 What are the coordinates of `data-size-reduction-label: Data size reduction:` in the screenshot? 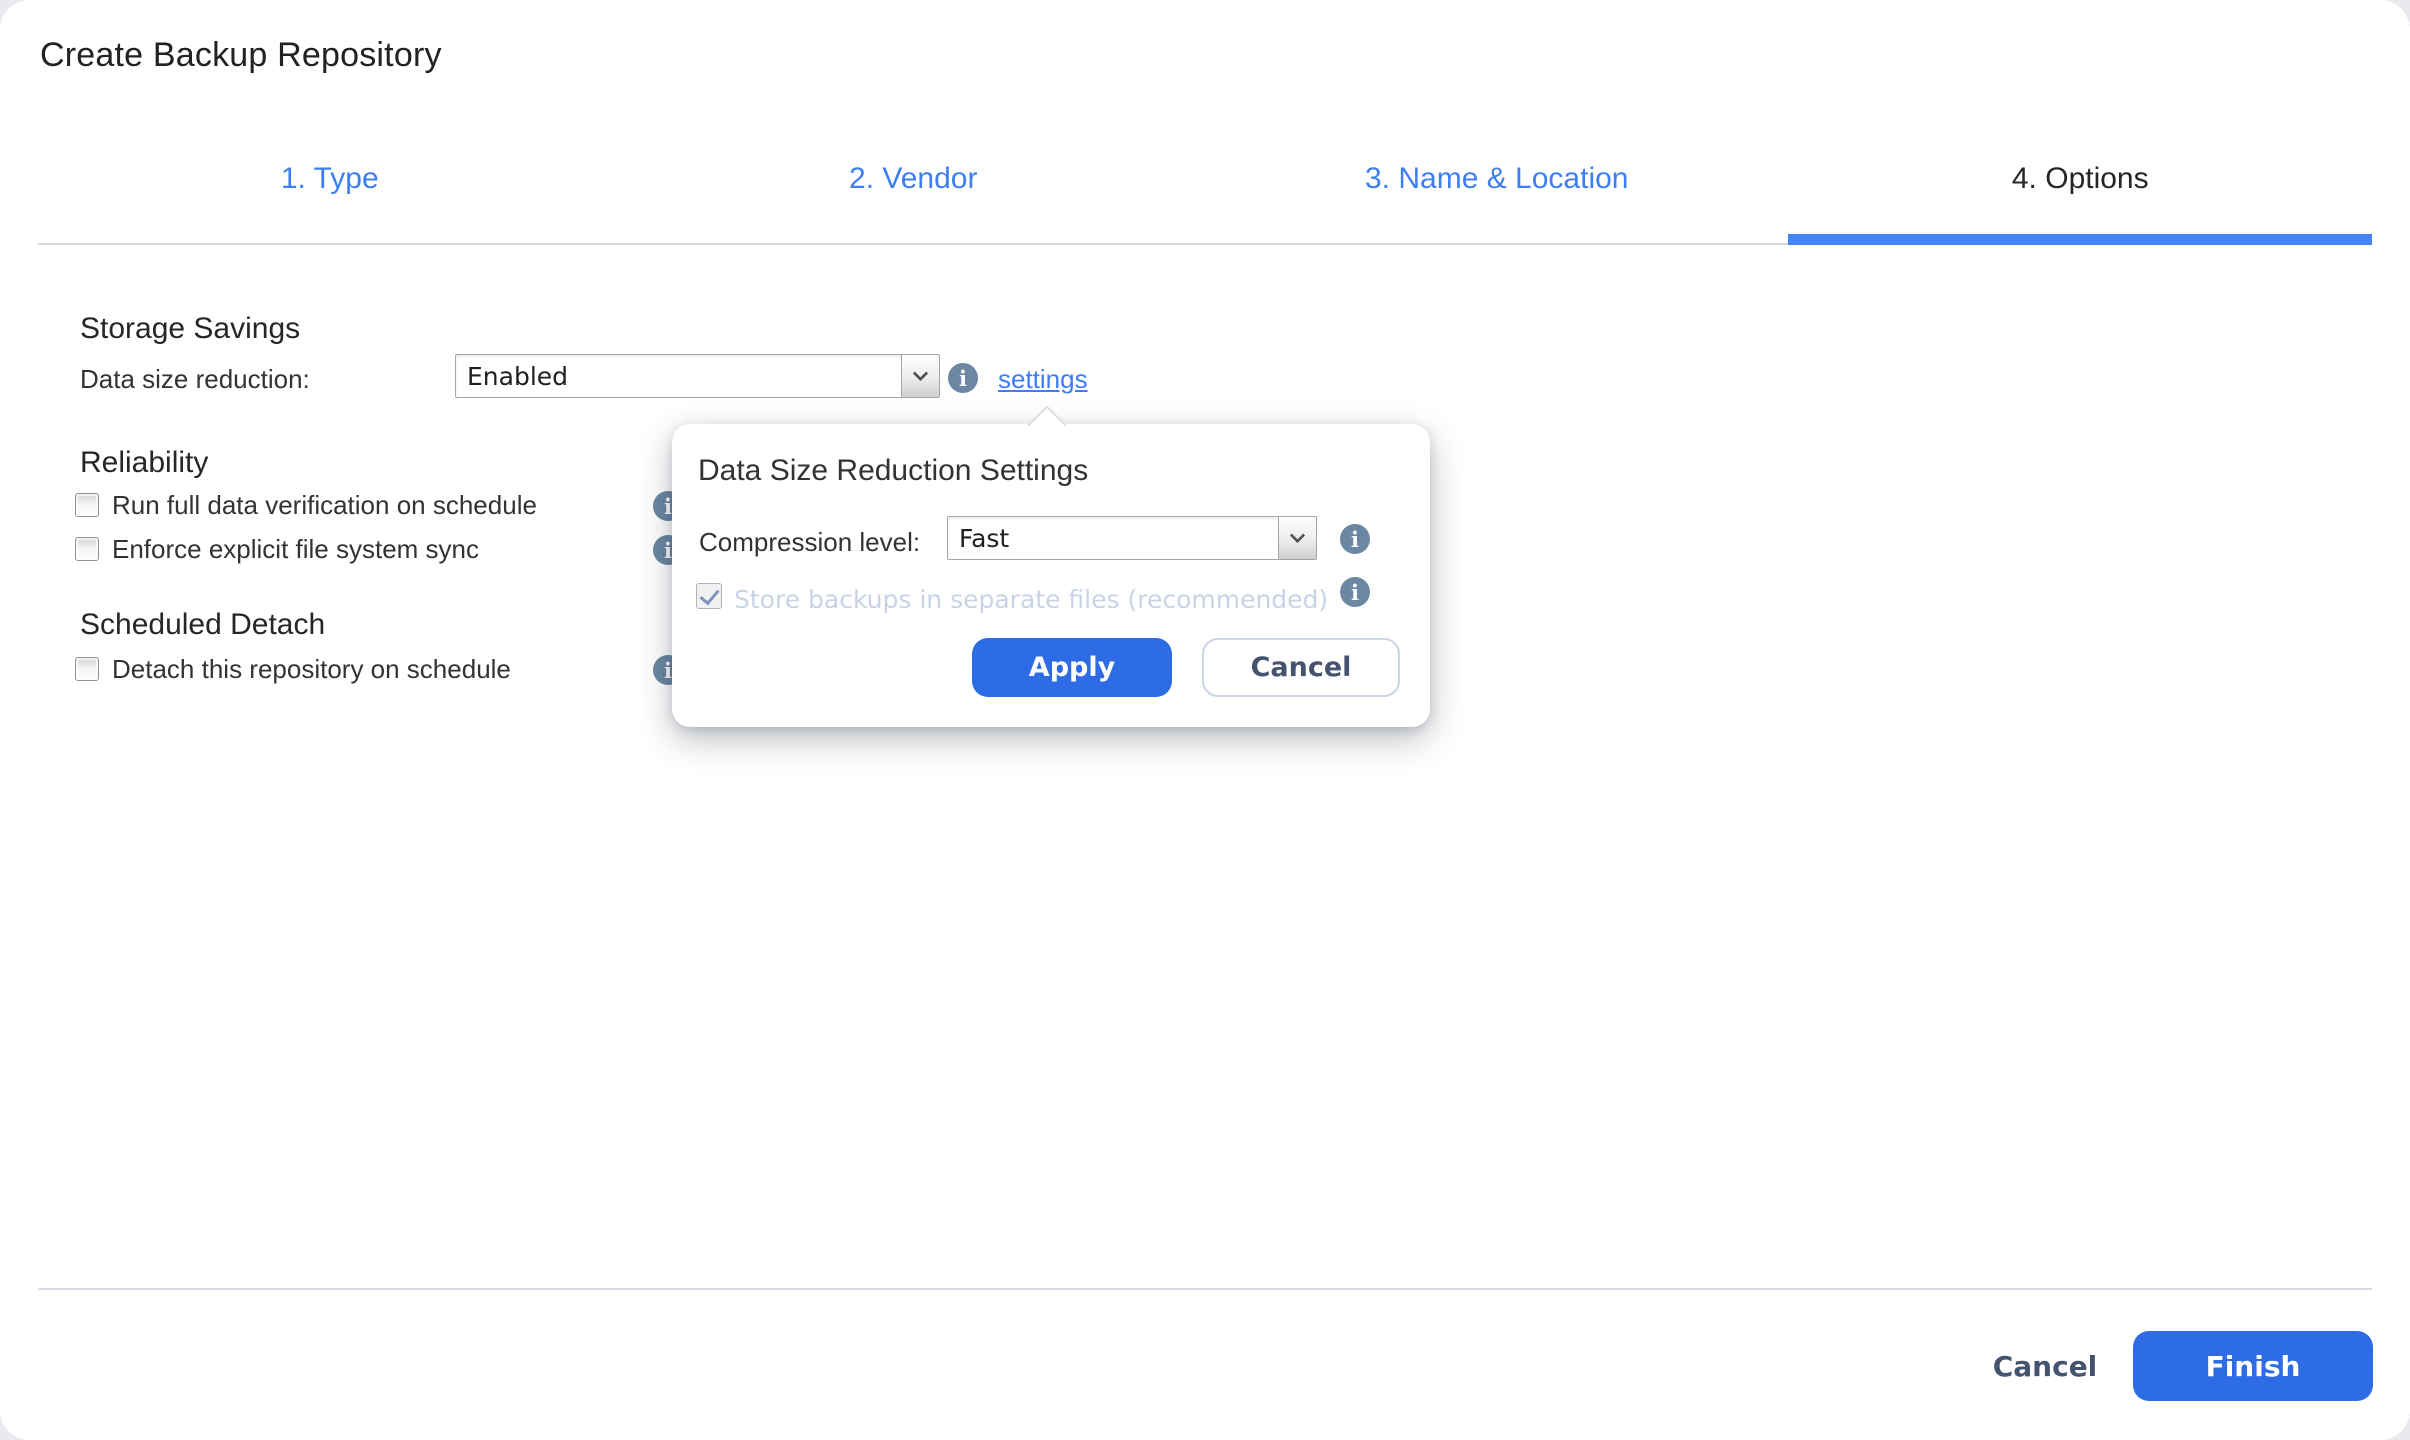 It's located at (195, 379).